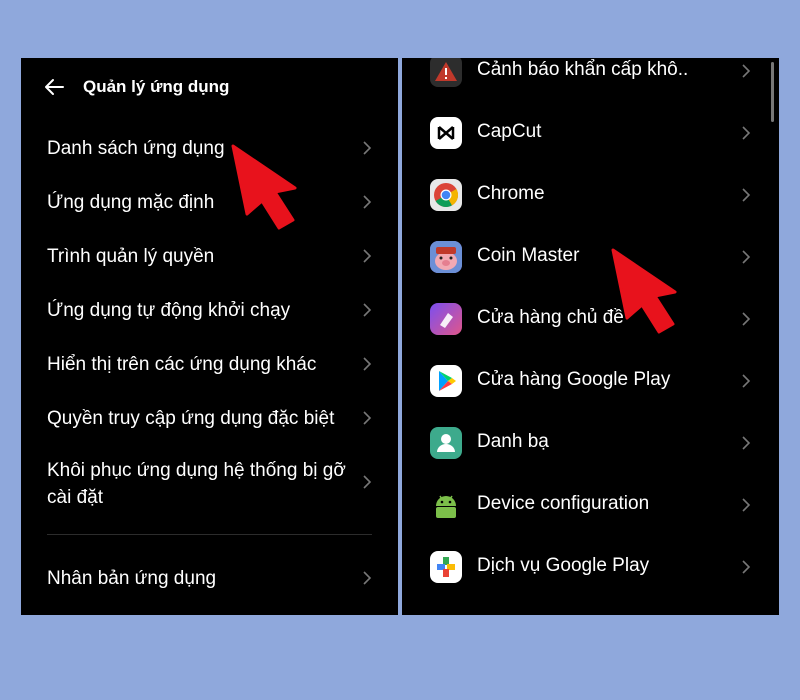  Describe the element at coordinates (156, 86) in the screenshot. I see `page-title: Quản lý ứng dụng` at that location.